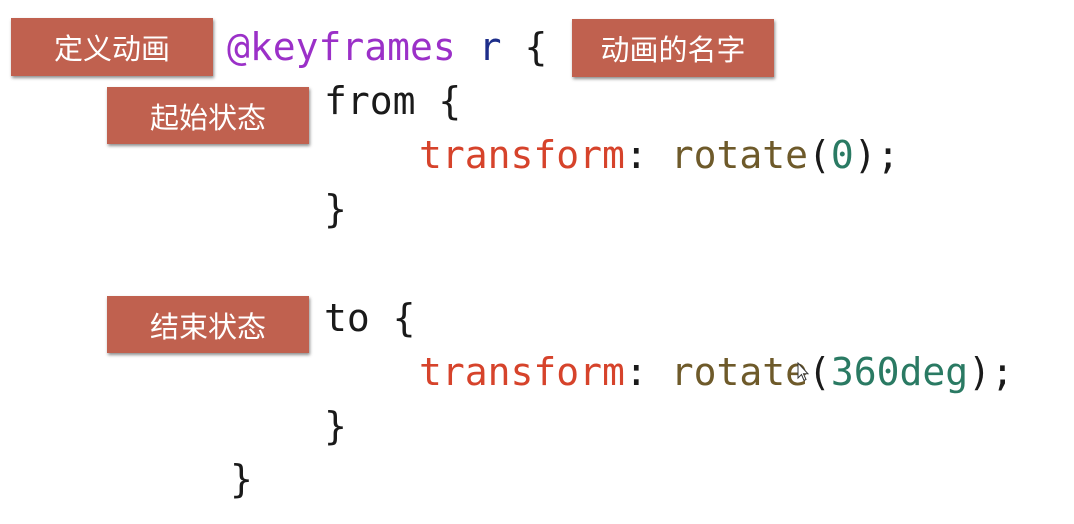  What do you see at coordinates (208, 324) in the screenshot?
I see `label-end-state: 结束状态` at bounding box center [208, 324].